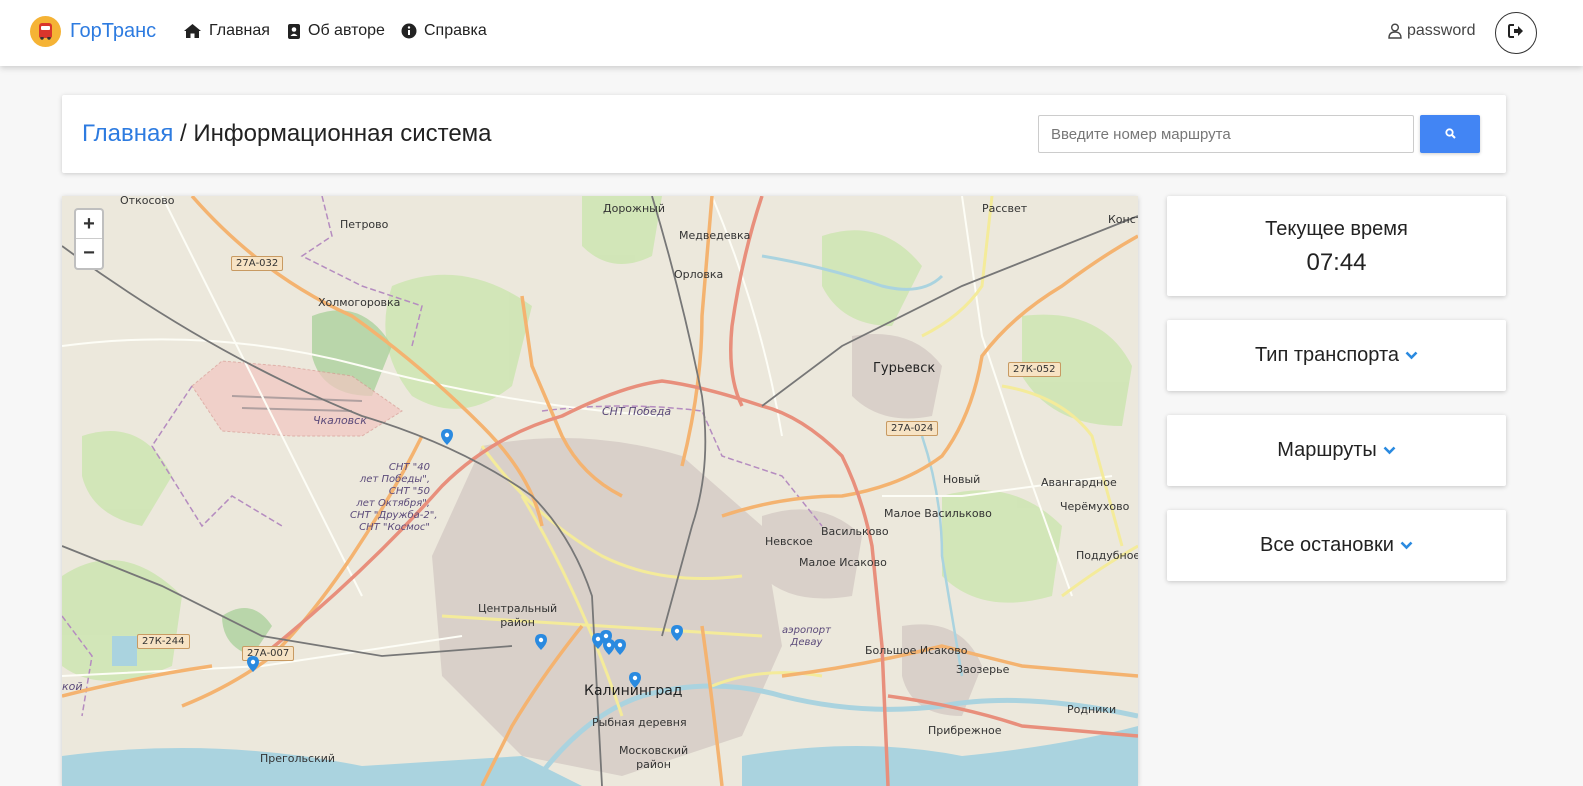  What do you see at coordinates (298, 758) in the screenshot?
I see `map-label: Прегольский` at bounding box center [298, 758].